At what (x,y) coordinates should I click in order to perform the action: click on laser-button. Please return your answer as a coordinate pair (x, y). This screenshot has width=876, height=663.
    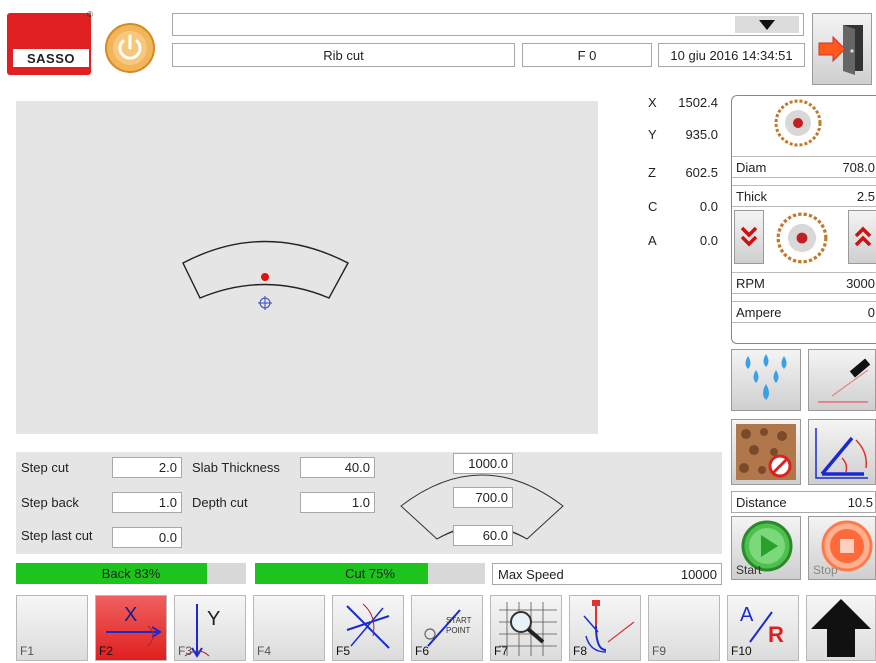
    Looking at the image, I should click on (842, 380).